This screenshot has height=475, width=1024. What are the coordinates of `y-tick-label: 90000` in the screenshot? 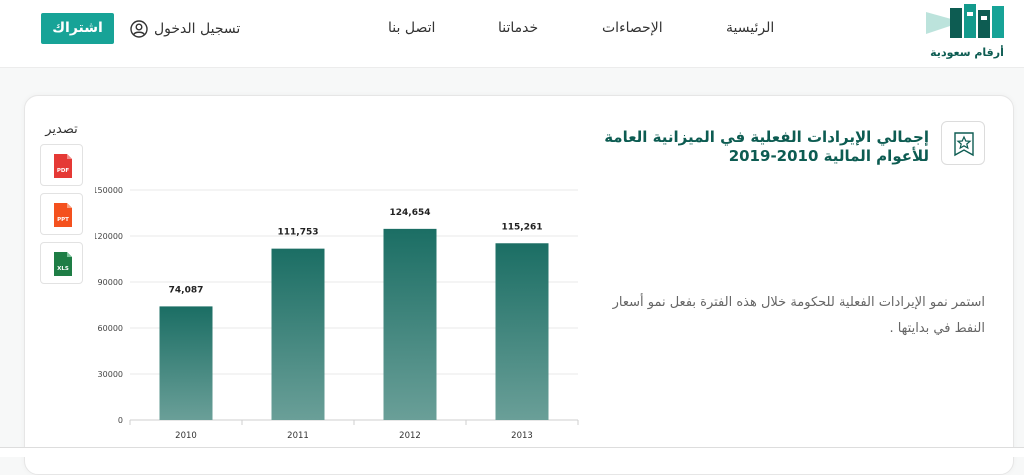 It's located at (110, 282).